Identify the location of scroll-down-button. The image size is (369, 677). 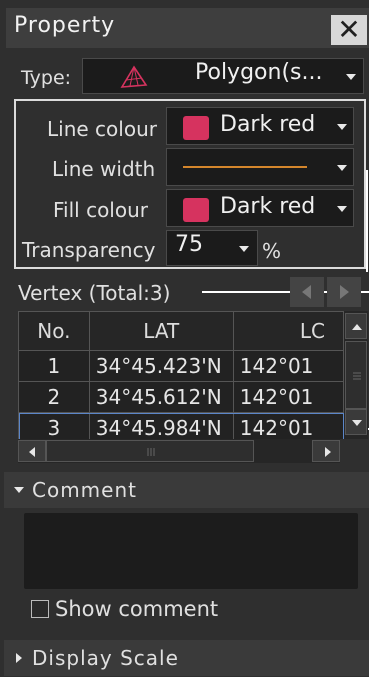
(356, 422).